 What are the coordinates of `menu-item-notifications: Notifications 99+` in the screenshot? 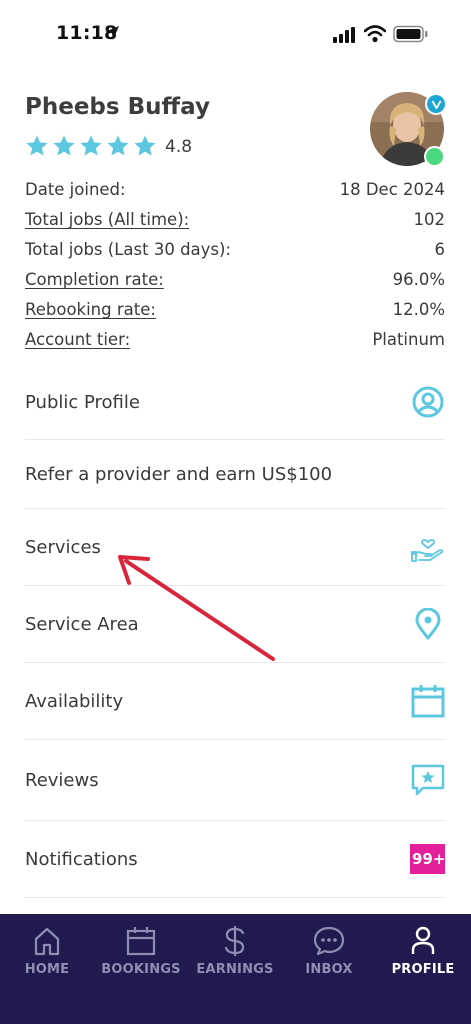 It's located at (235, 859).